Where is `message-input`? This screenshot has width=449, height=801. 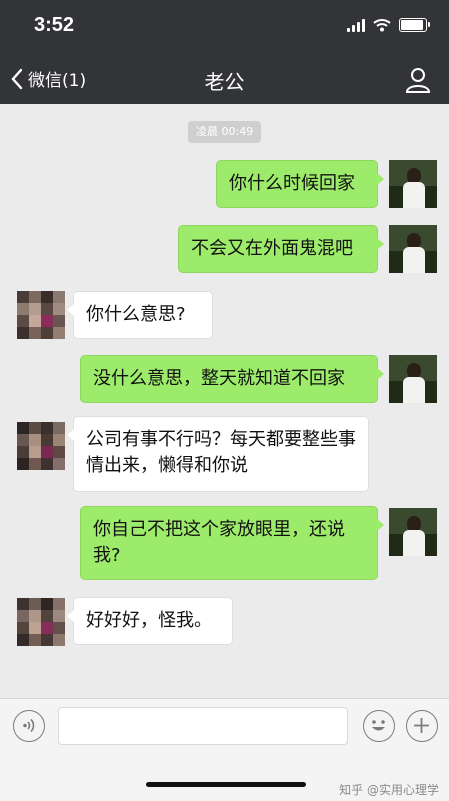
message-input is located at coordinates (203, 726).